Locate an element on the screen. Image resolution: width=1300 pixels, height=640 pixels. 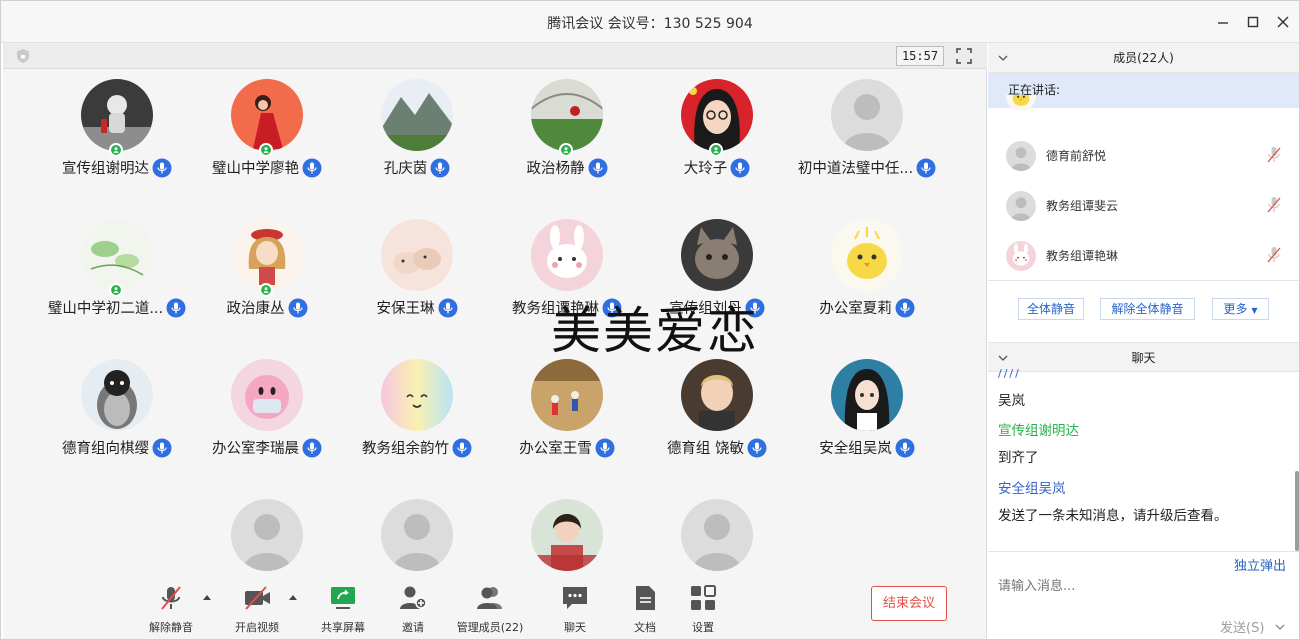
members-divider is located at coordinates (1143, 280).